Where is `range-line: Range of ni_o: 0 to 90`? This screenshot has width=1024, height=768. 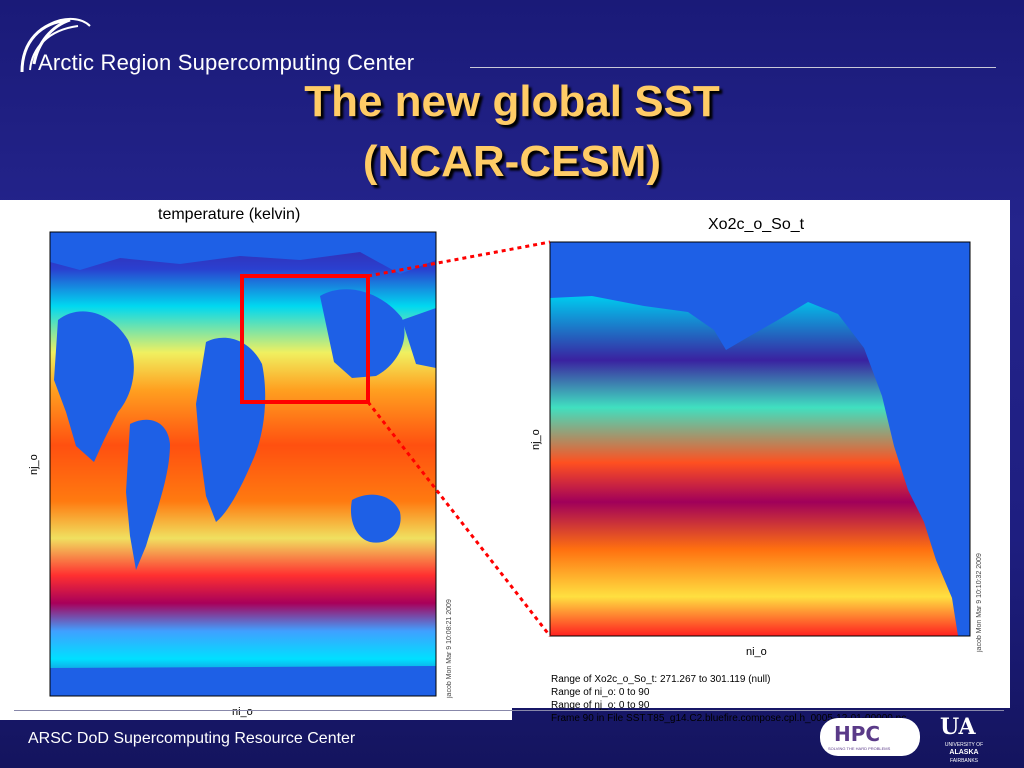
range-line: Range of ni_o: 0 to 90 is located at coordinates (600, 692).